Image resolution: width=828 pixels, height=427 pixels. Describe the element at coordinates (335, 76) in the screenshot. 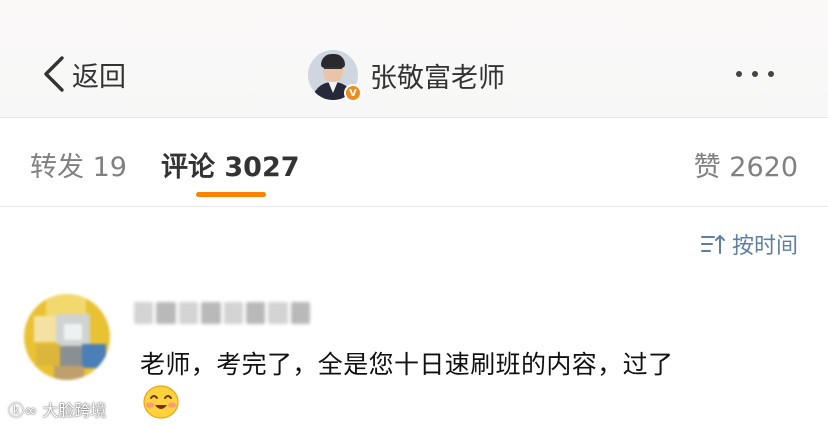

I see `avatar: V` at that location.